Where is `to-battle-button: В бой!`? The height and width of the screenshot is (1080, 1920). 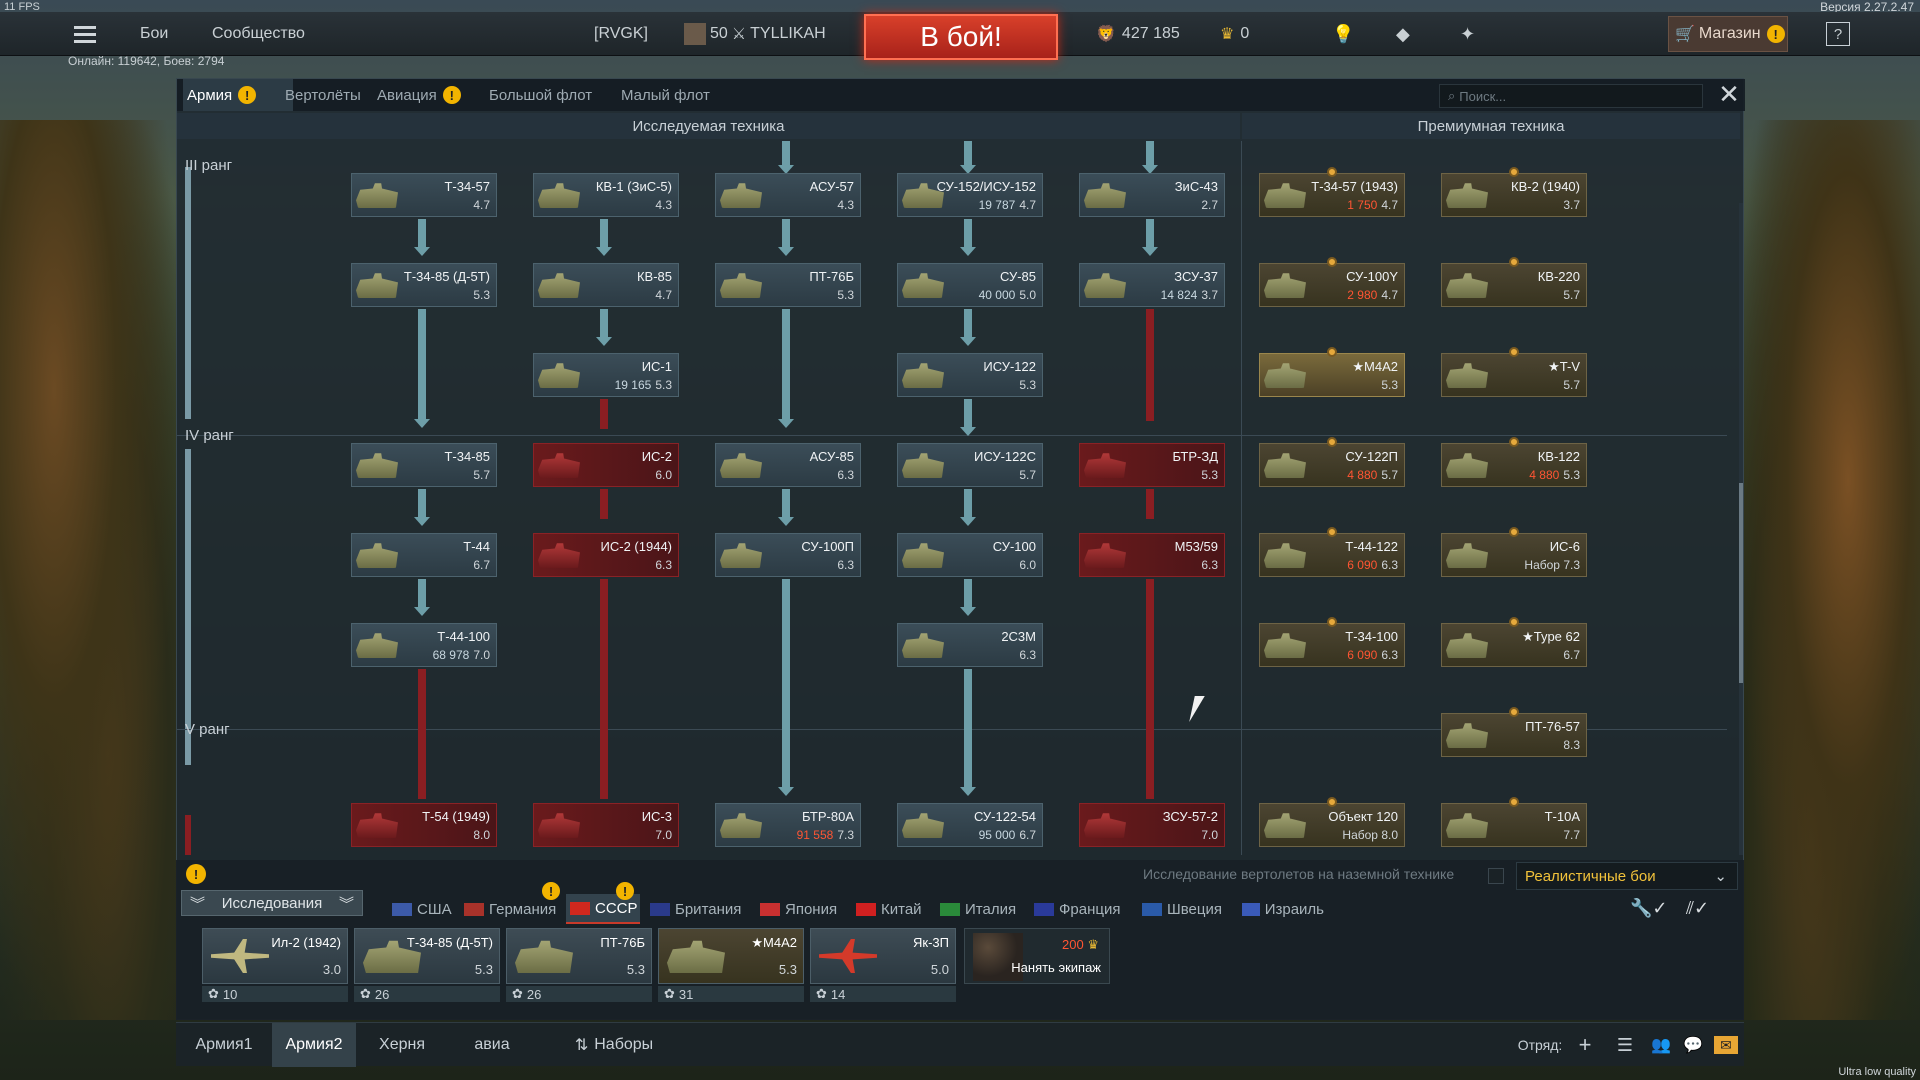 to-battle-button: В бой! is located at coordinates (961, 37).